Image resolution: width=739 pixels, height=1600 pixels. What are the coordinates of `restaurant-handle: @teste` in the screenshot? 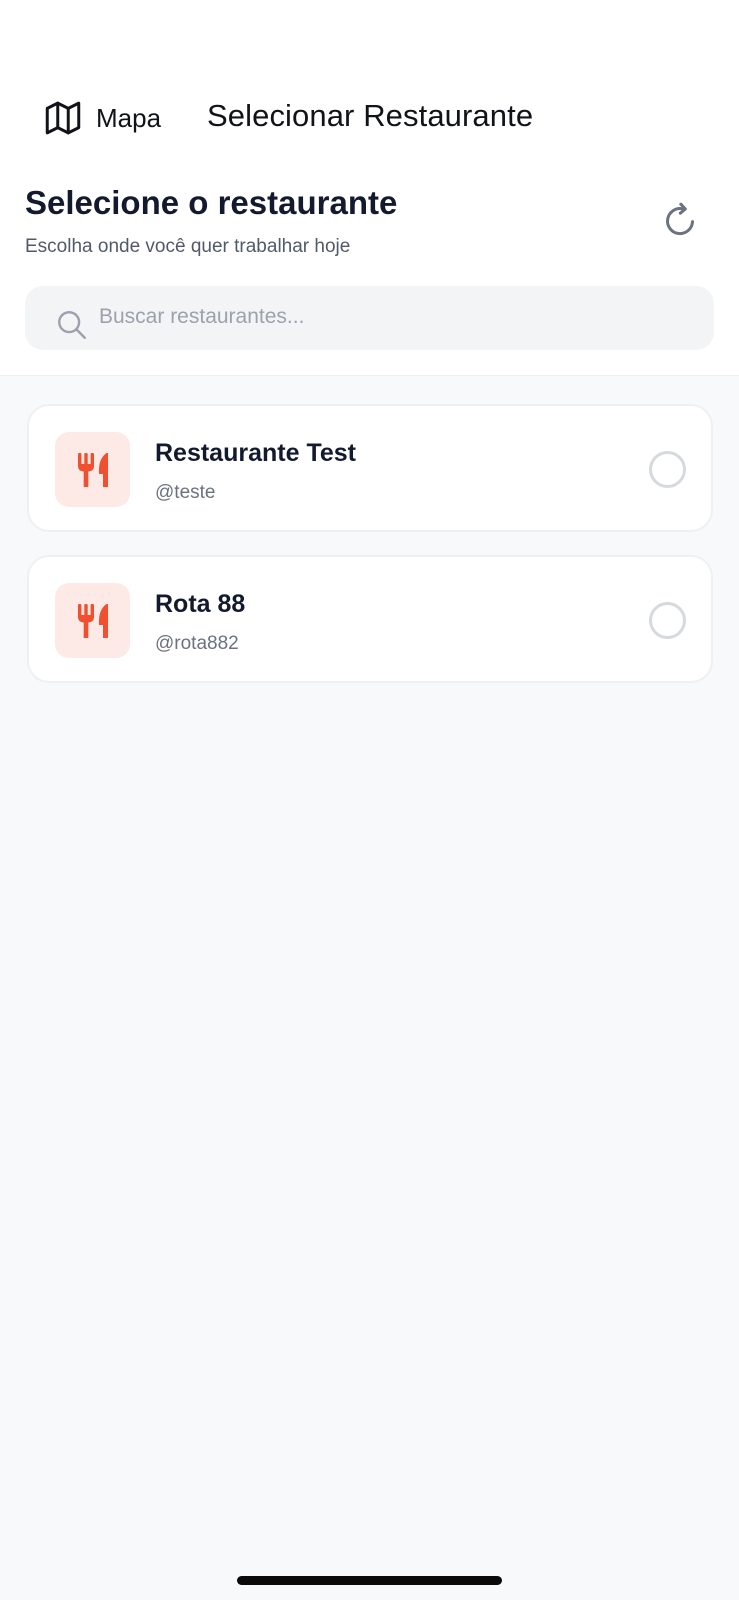 It's located at (185, 492).